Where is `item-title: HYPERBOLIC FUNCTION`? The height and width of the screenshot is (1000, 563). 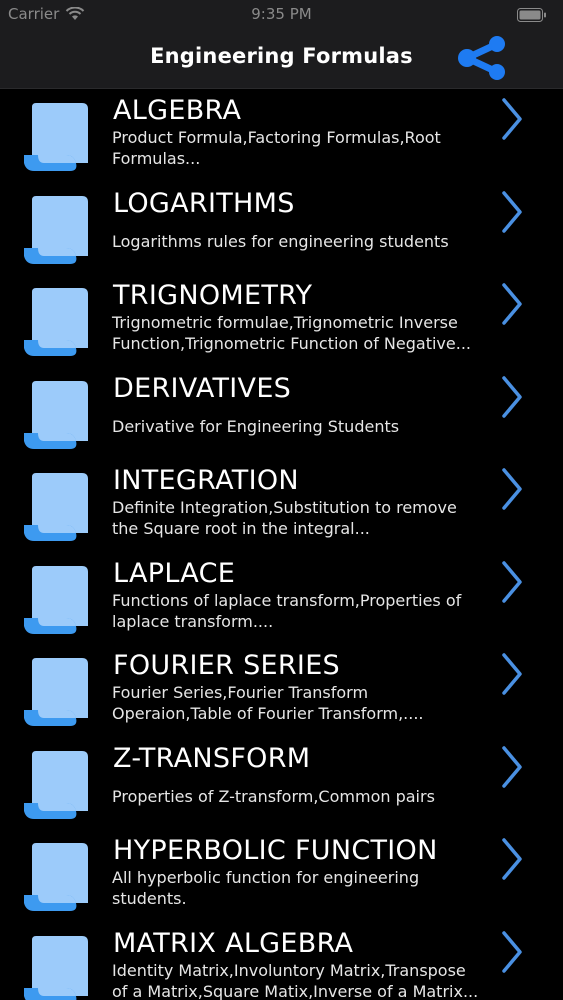 item-title: HYPERBOLIC FUNCTION is located at coordinates (275, 850).